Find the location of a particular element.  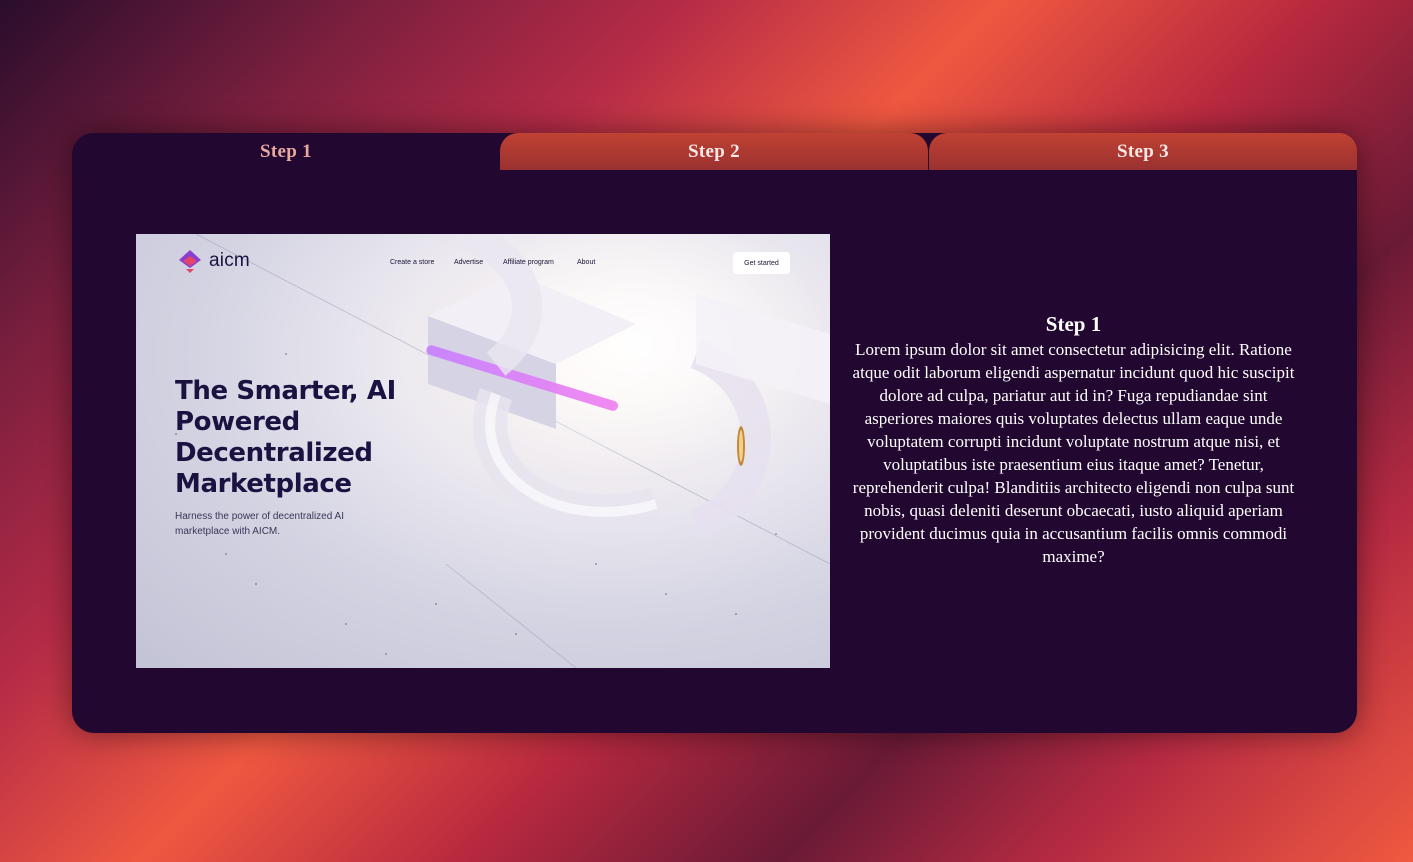

preview-get-started-button: Get started is located at coordinates (761, 263).